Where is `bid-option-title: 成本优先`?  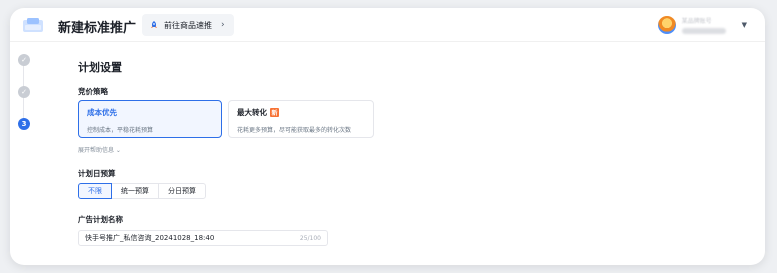 bid-option-title: 成本优先 is located at coordinates (102, 112).